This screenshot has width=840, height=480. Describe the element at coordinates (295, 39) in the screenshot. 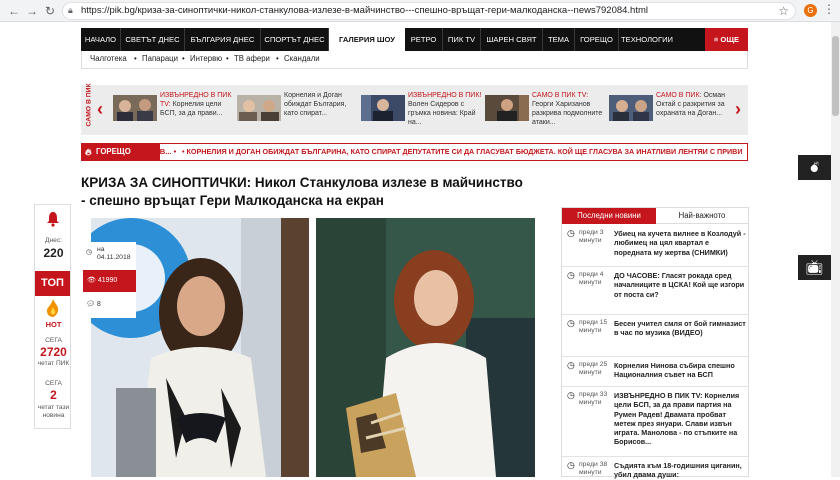

I see `nav-item: СПОРТЪТ ДНЕС` at that location.